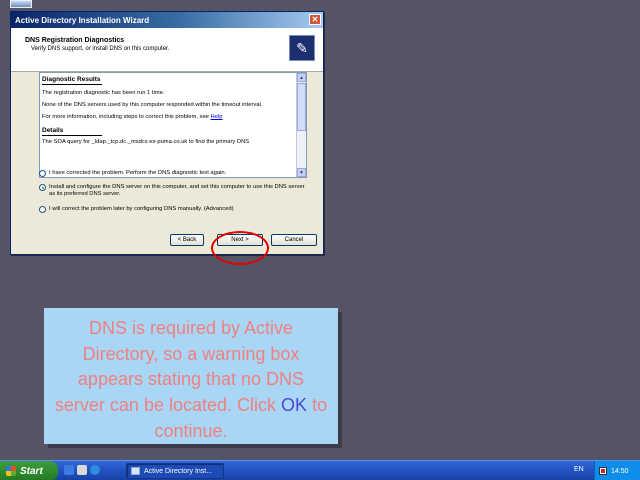 This screenshot has width=640, height=480. Describe the element at coordinates (42, 173) in the screenshot. I see `radio-retest` at that location.